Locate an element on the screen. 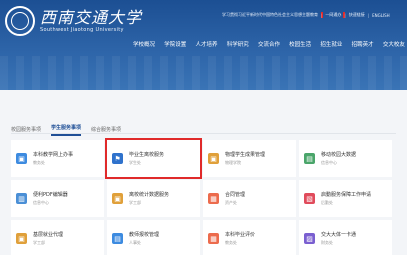  service-card: ▥ 便利PDF编辑器 信息中心 is located at coordinates (57, 198).